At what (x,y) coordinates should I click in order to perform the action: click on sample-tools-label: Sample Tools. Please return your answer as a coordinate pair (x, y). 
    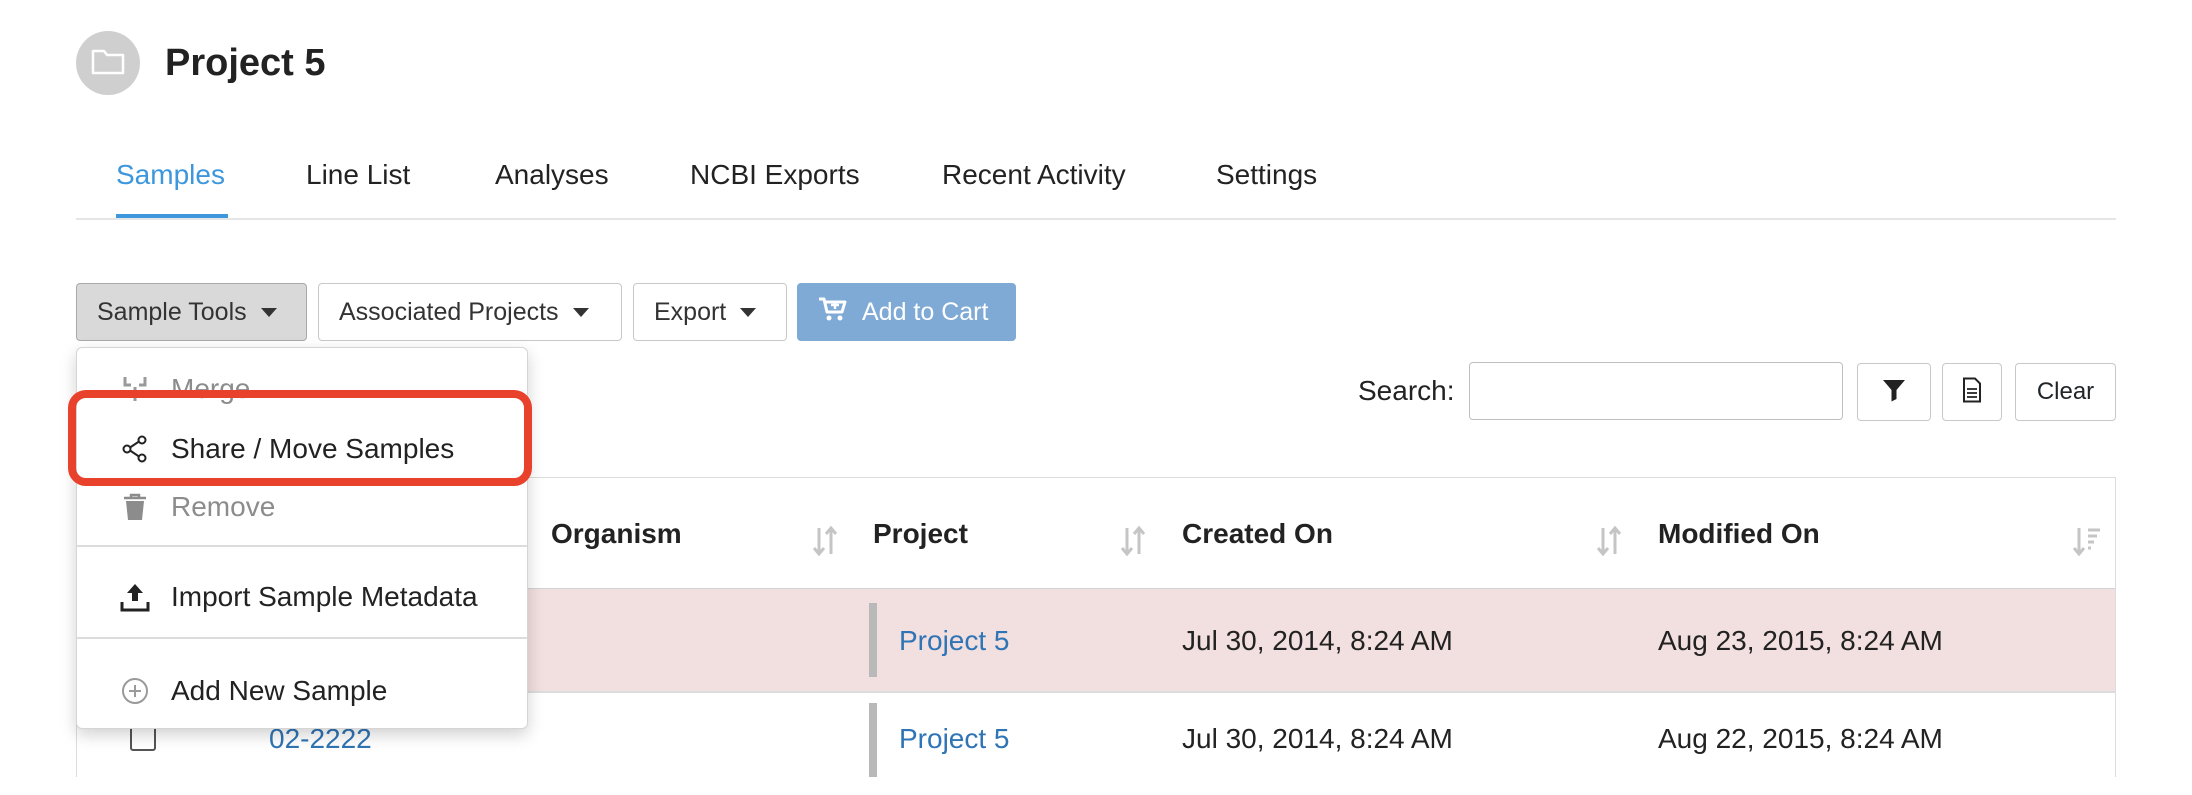
    Looking at the image, I should click on (172, 311).